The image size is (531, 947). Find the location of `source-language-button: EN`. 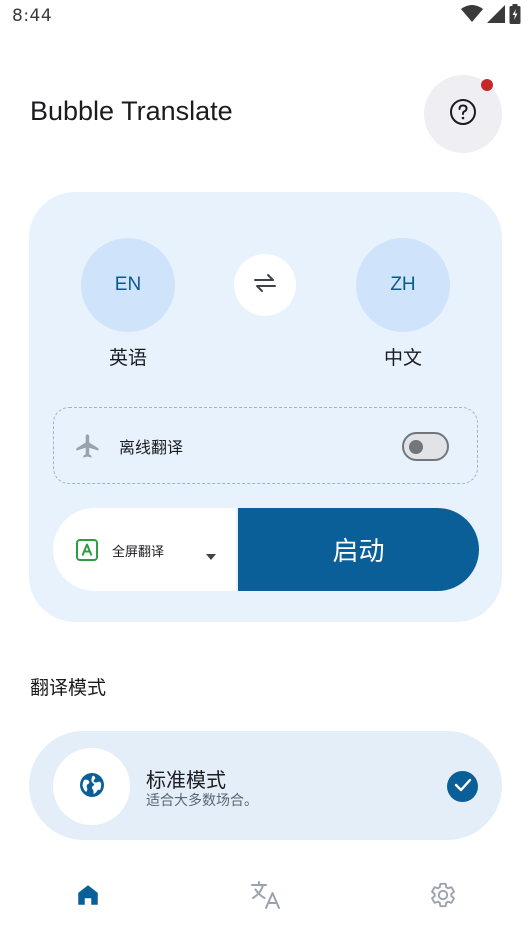

source-language-button: EN is located at coordinates (128, 285).